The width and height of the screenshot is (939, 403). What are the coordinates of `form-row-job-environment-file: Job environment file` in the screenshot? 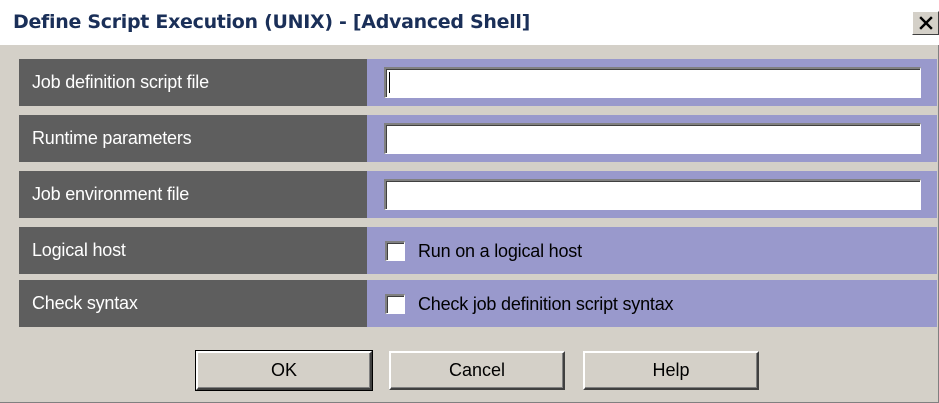 It's located at (478, 194).